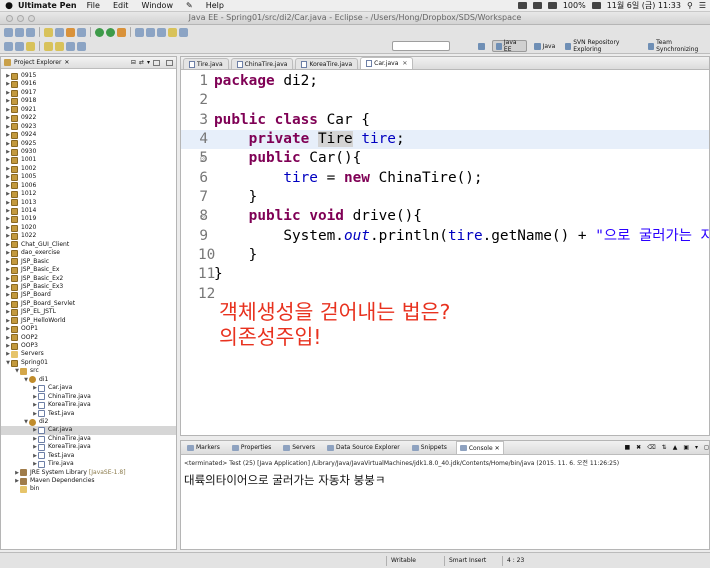 The image size is (710, 568). What do you see at coordinates (479, 447) in the screenshot?
I see `tab-console: Console ✕` at bounding box center [479, 447].